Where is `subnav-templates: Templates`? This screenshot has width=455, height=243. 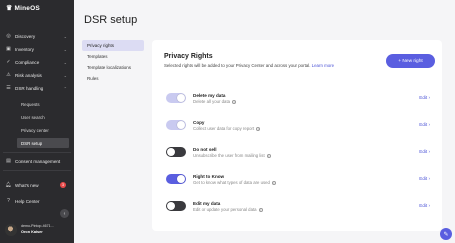 subnav-templates: Templates is located at coordinates (113, 56).